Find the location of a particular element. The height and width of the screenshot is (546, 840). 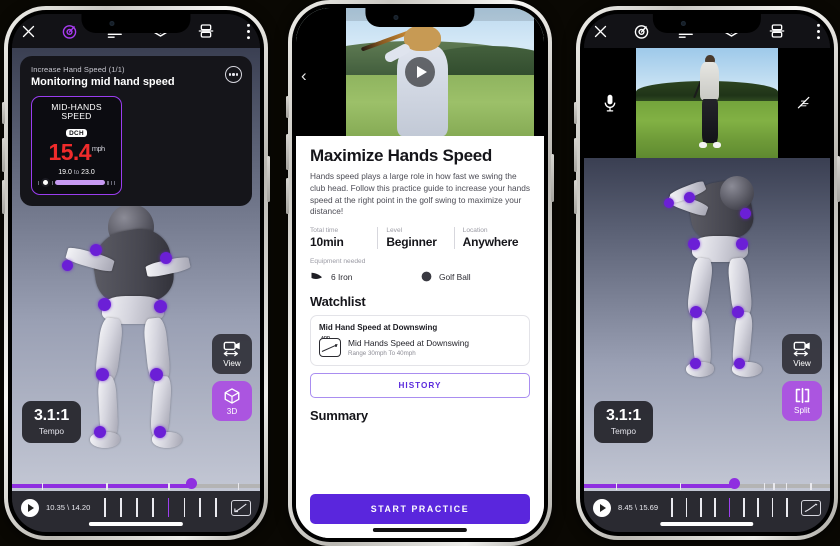

split-frame-icon is located at coordinates (206, 31).